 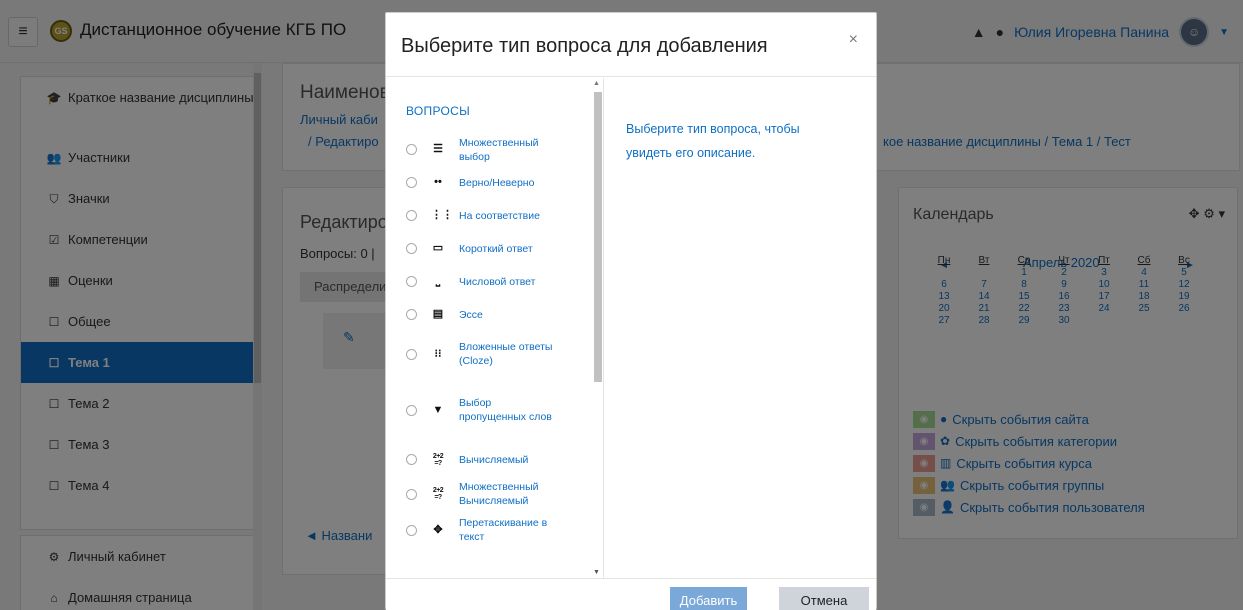 What do you see at coordinates (497, 281) in the screenshot?
I see `question-type-label: Числовой ответ` at bounding box center [497, 281].